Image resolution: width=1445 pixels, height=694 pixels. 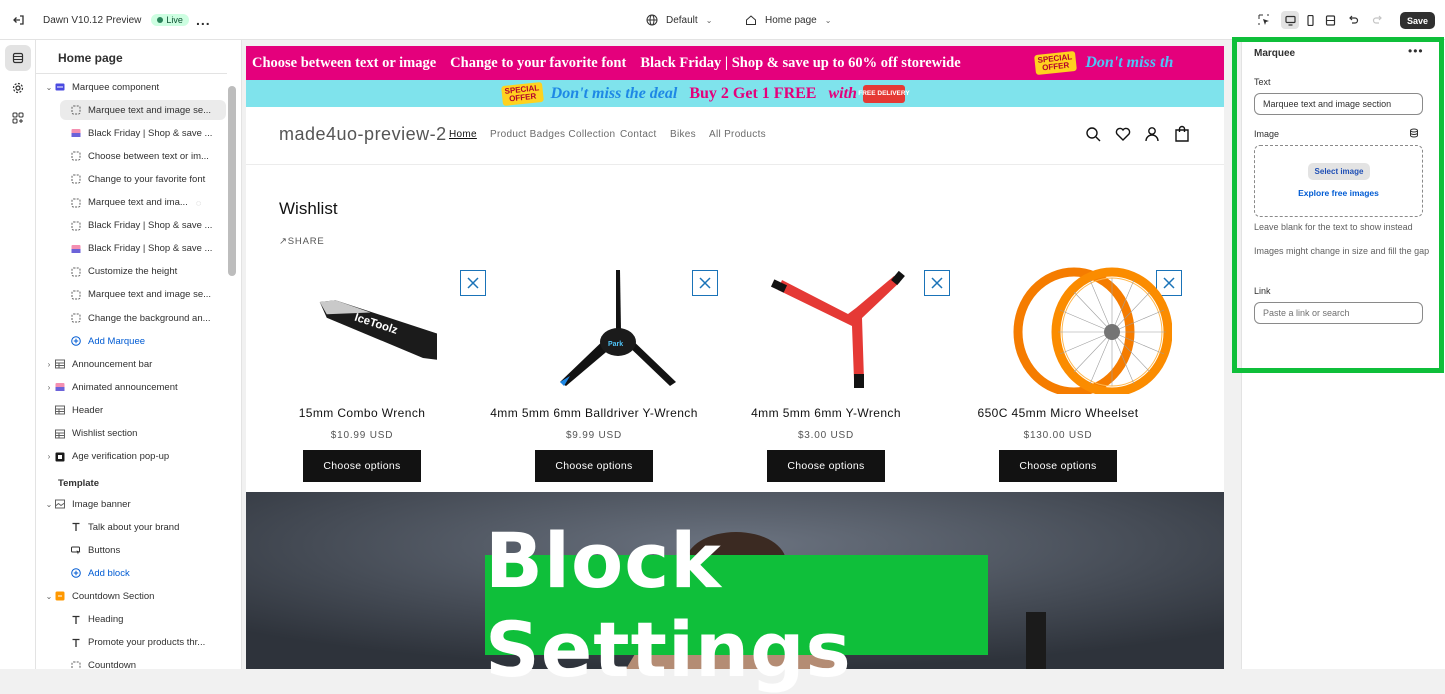 I want to click on sidebar-scrollbar, so click(x=232, y=181).